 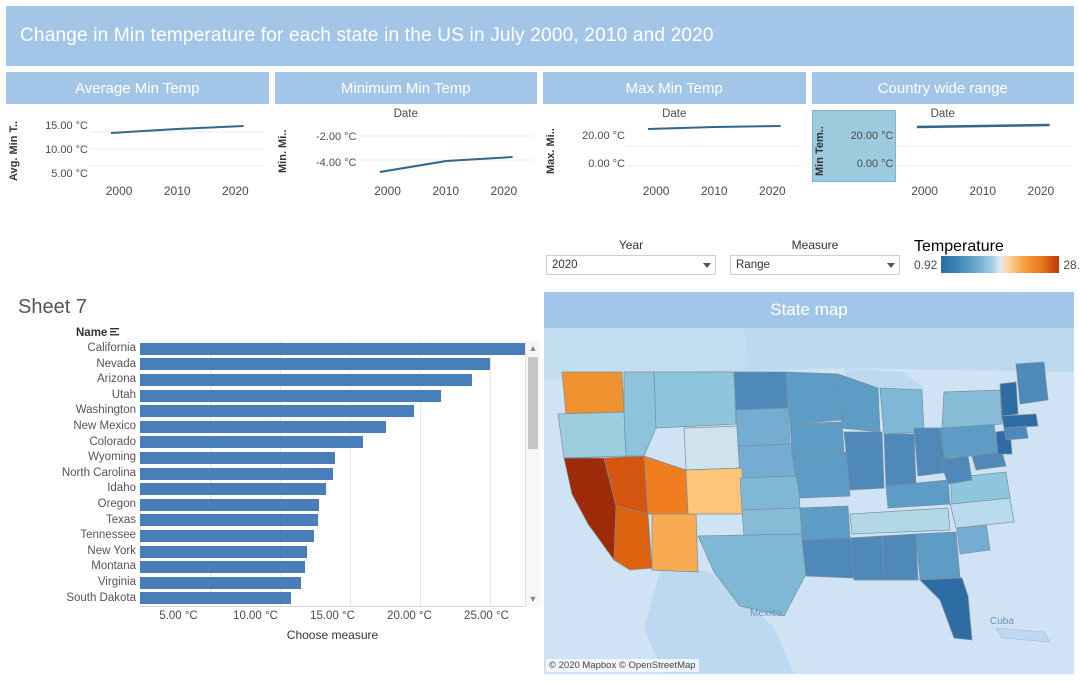 What do you see at coordinates (766, 613) in the screenshot?
I see `map-label-mexico: Mexico` at bounding box center [766, 613].